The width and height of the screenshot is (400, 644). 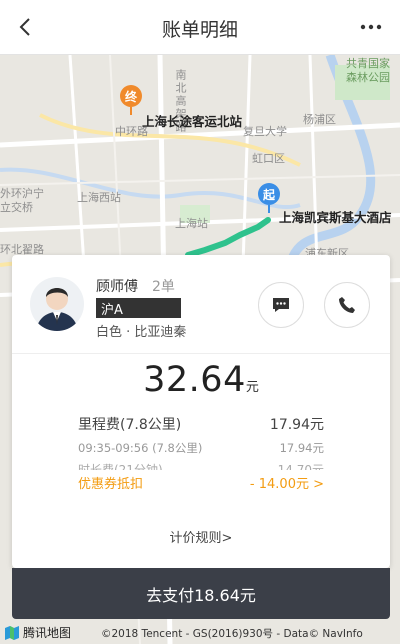 I want to click on fare-total: 32.64元, so click(x=201, y=380).